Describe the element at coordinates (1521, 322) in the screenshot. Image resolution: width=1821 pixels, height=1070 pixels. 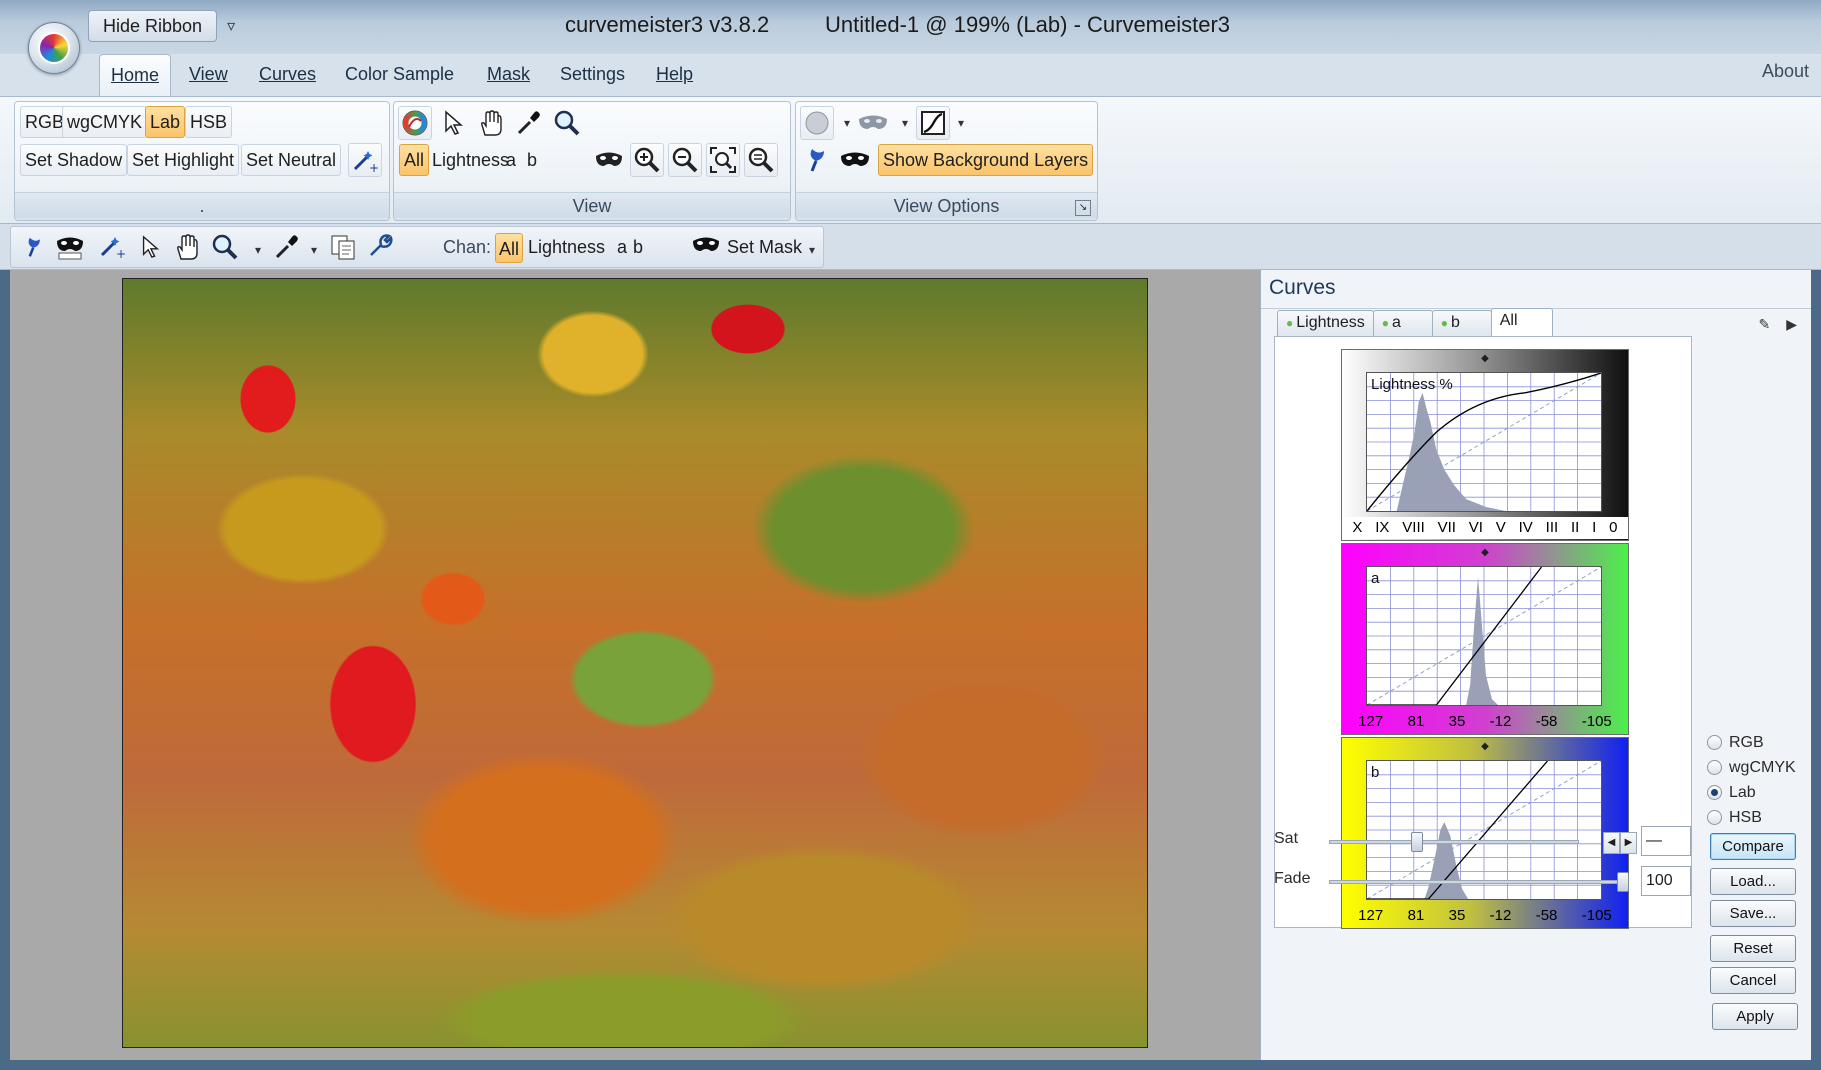
I see `curves-tab-all: All` at that location.